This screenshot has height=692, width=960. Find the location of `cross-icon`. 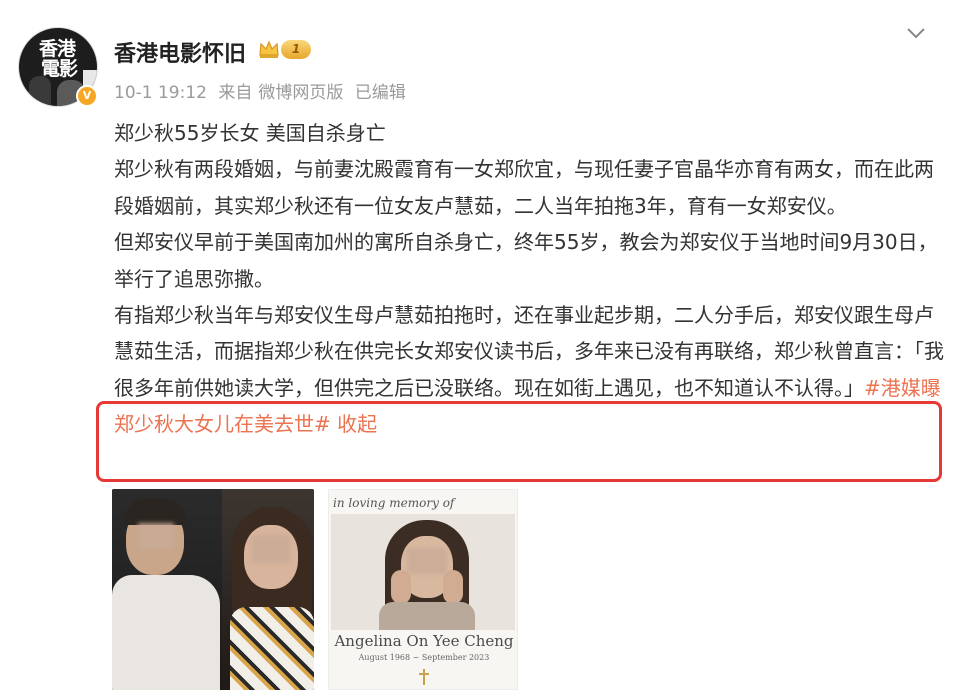

cross-icon is located at coordinates (424, 677).